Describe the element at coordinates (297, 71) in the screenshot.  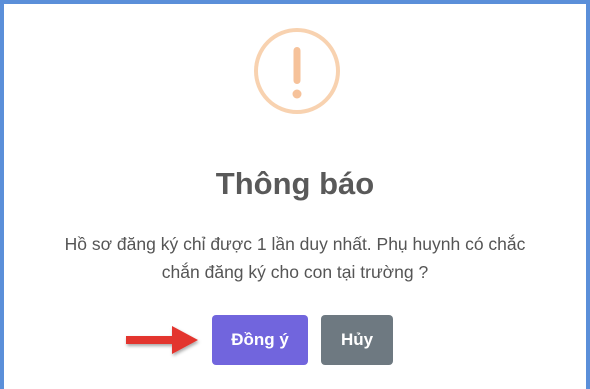
I see `warning-exclamation-icon` at that location.